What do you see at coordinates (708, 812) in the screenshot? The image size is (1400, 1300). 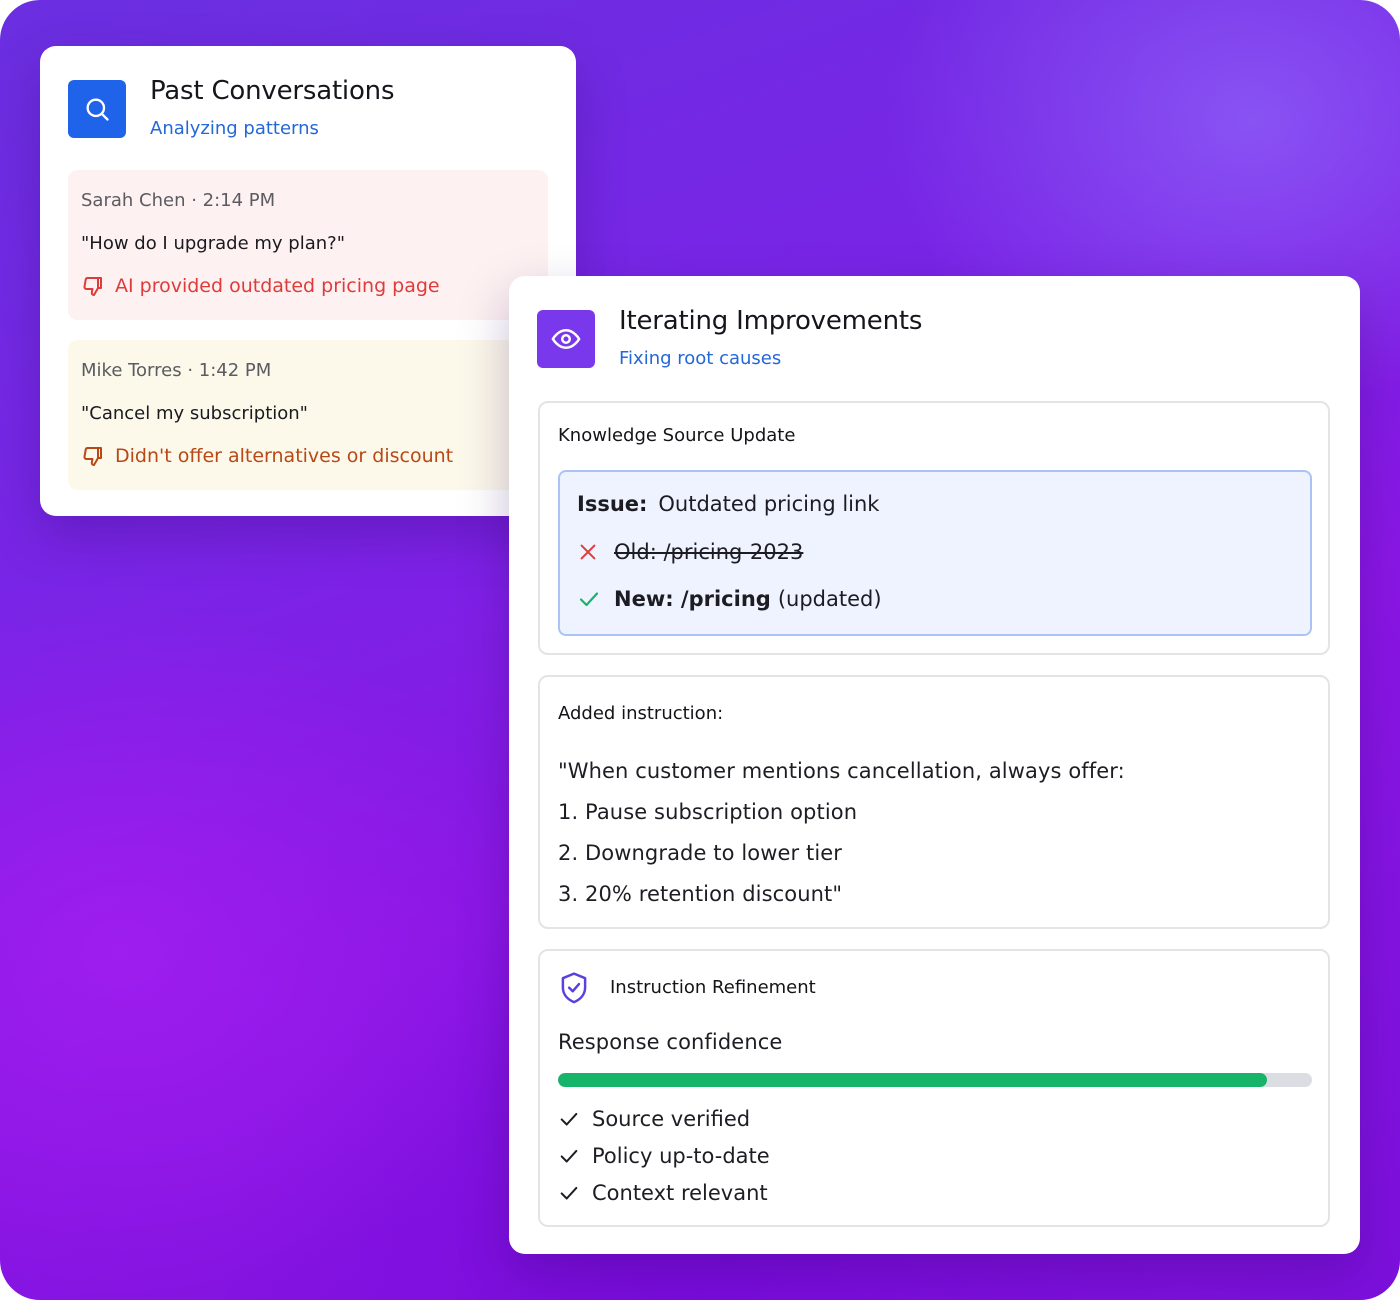 I see `instruction-line: 1. Pause subscription option` at bounding box center [708, 812].